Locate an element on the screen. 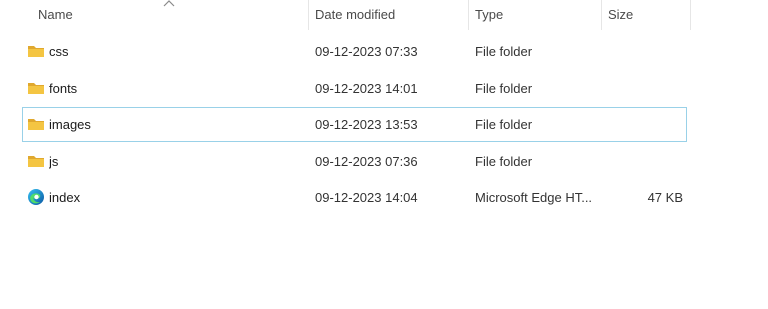  column-header-name: Name is located at coordinates (165, 15).